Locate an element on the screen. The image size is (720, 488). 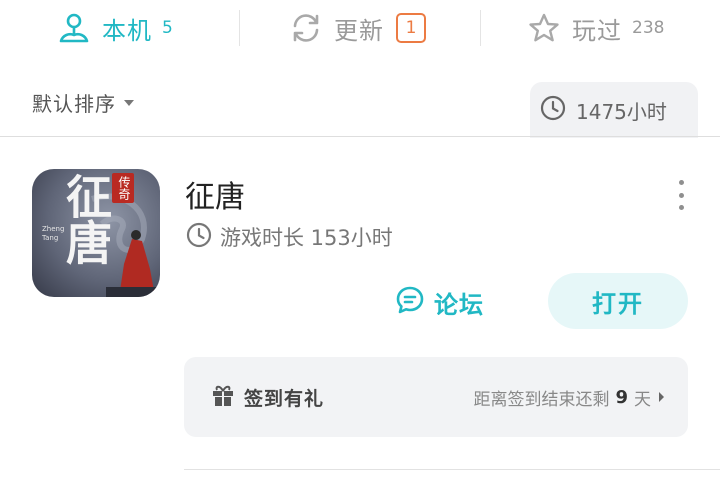
tab-local: 本机 5 is located at coordinates (114, 28).